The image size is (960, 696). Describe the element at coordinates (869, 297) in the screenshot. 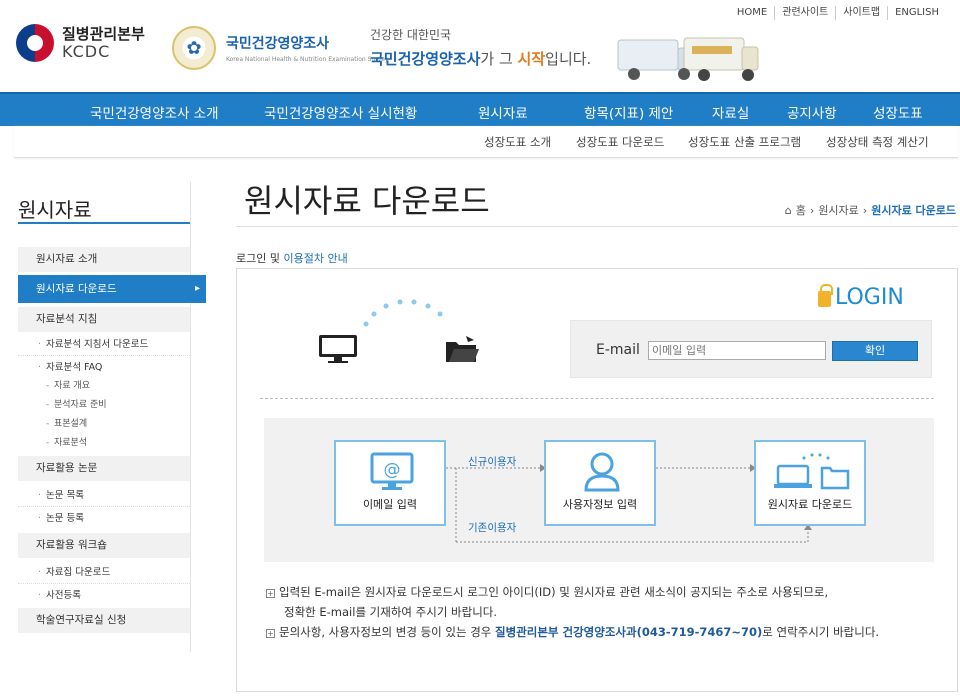

I see `login-title: LOGIN` at that location.